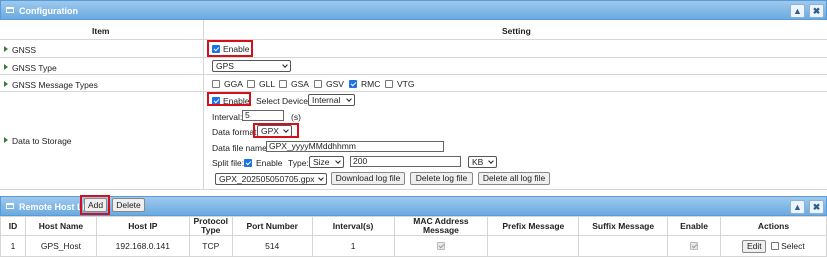 The width and height of the screenshot is (827, 257). Describe the element at coordinates (623, 246) in the screenshot. I see `cell-suffix-message` at that location.